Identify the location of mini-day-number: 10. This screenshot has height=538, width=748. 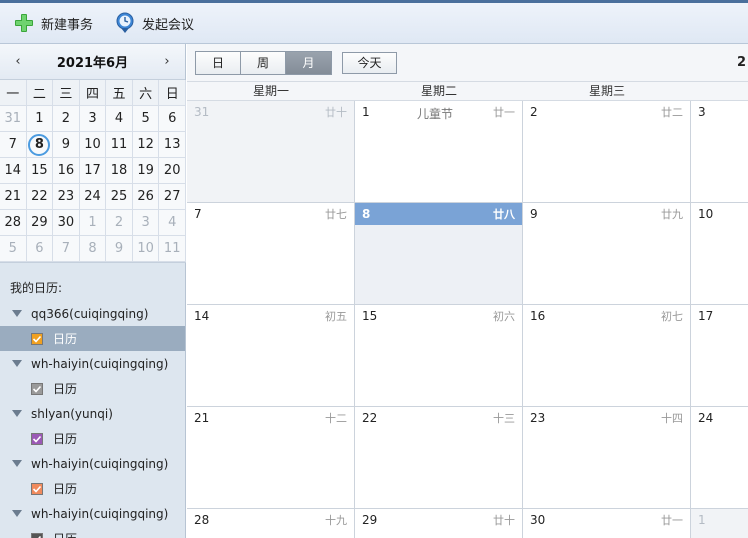
(145, 248).